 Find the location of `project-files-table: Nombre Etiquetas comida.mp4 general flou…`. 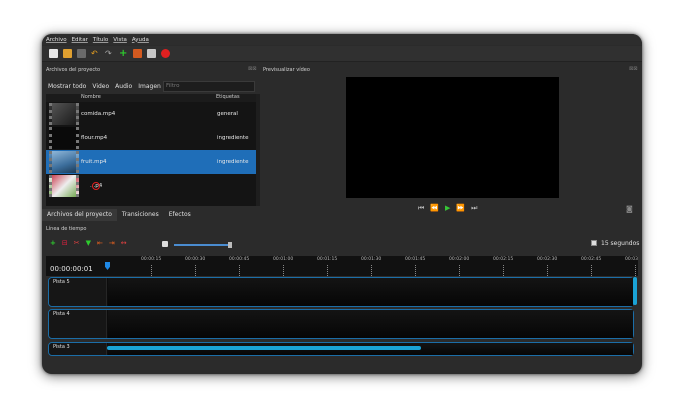

project-files-table: Nombre Etiquetas comida.mp4 general flou… is located at coordinates (151, 150).